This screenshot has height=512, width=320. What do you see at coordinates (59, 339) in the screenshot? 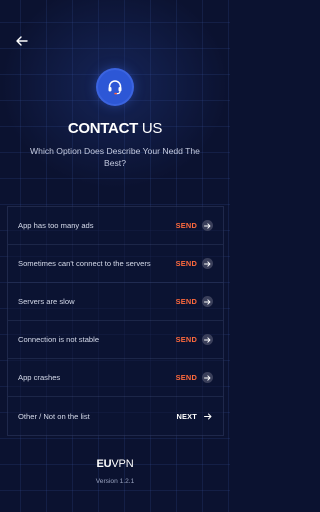
I see `option-label: Connection is not stable` at bounding box center [59, 339].